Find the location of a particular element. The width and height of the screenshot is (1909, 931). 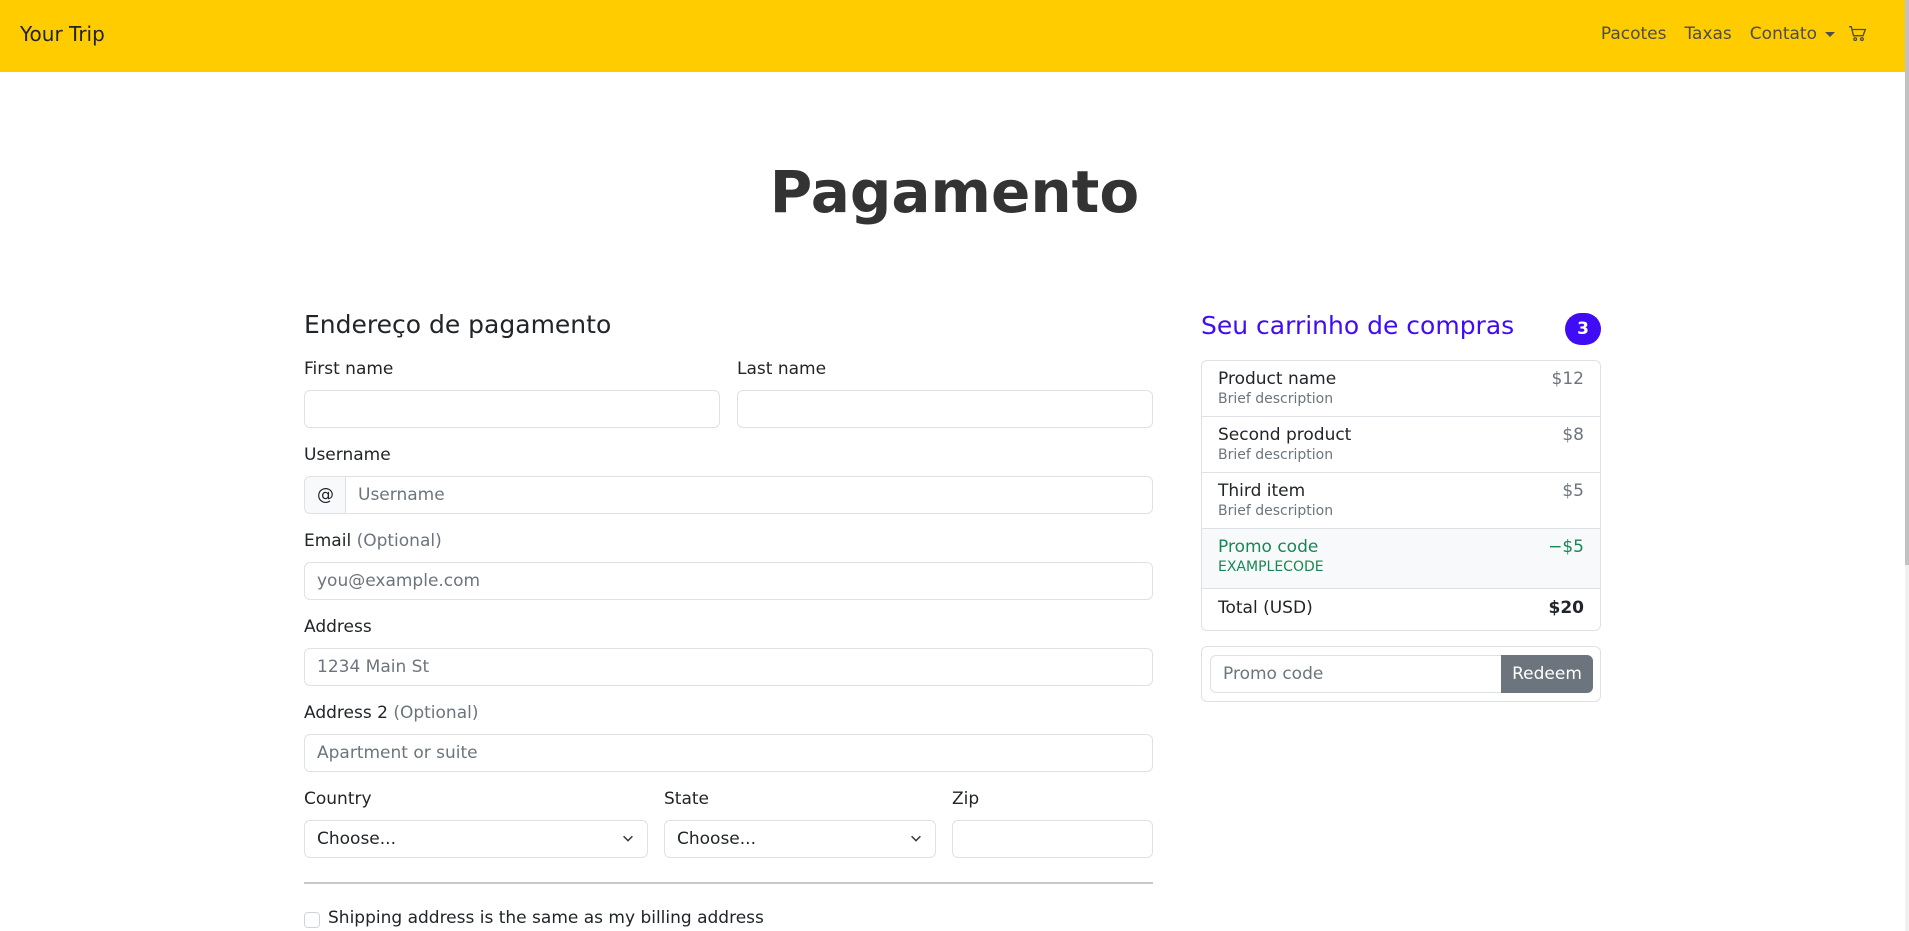

email-label: Email (Optional) is located at coordinates (373, 541).